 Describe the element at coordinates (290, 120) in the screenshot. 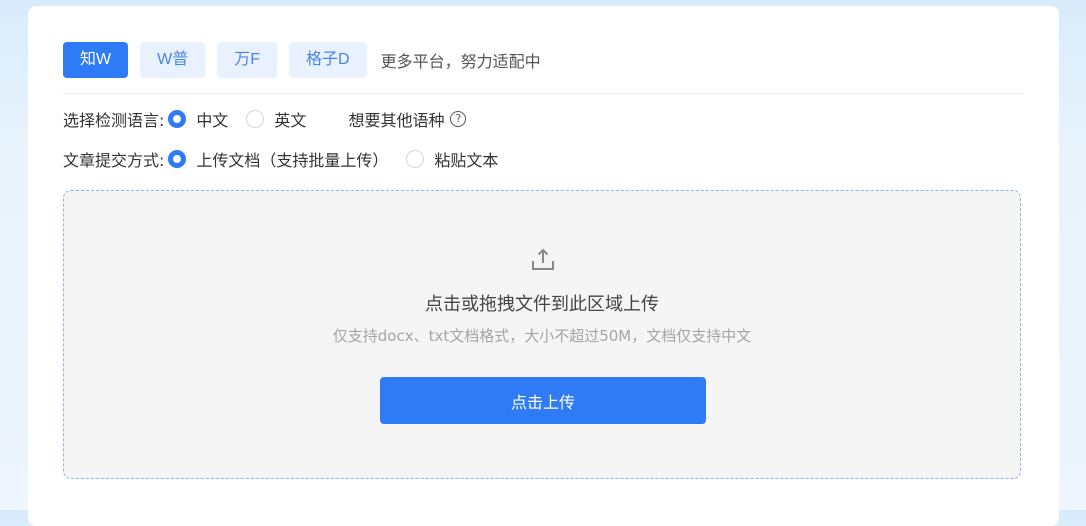

I see `radio-english-label: 英文` at that location.